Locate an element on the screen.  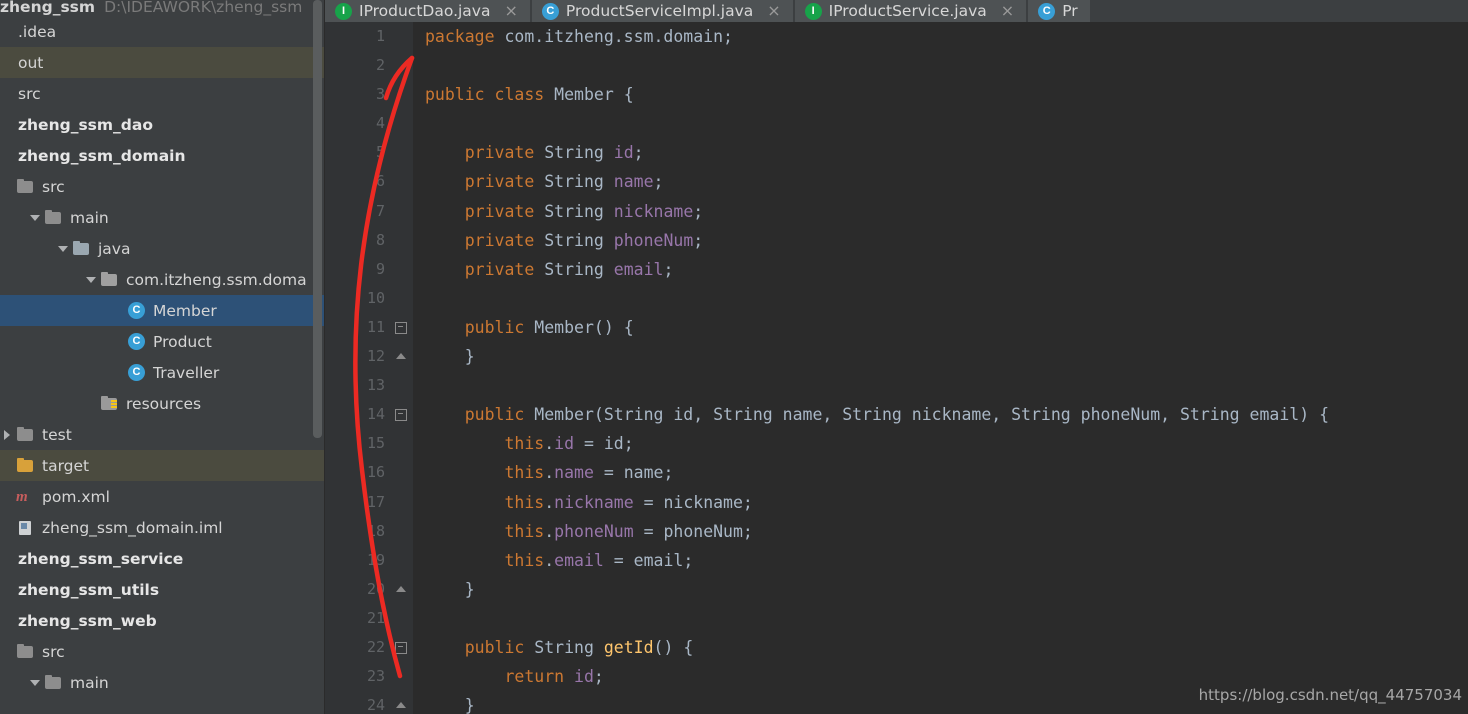
tree-item-java: java is located at coordinates (162, 248).